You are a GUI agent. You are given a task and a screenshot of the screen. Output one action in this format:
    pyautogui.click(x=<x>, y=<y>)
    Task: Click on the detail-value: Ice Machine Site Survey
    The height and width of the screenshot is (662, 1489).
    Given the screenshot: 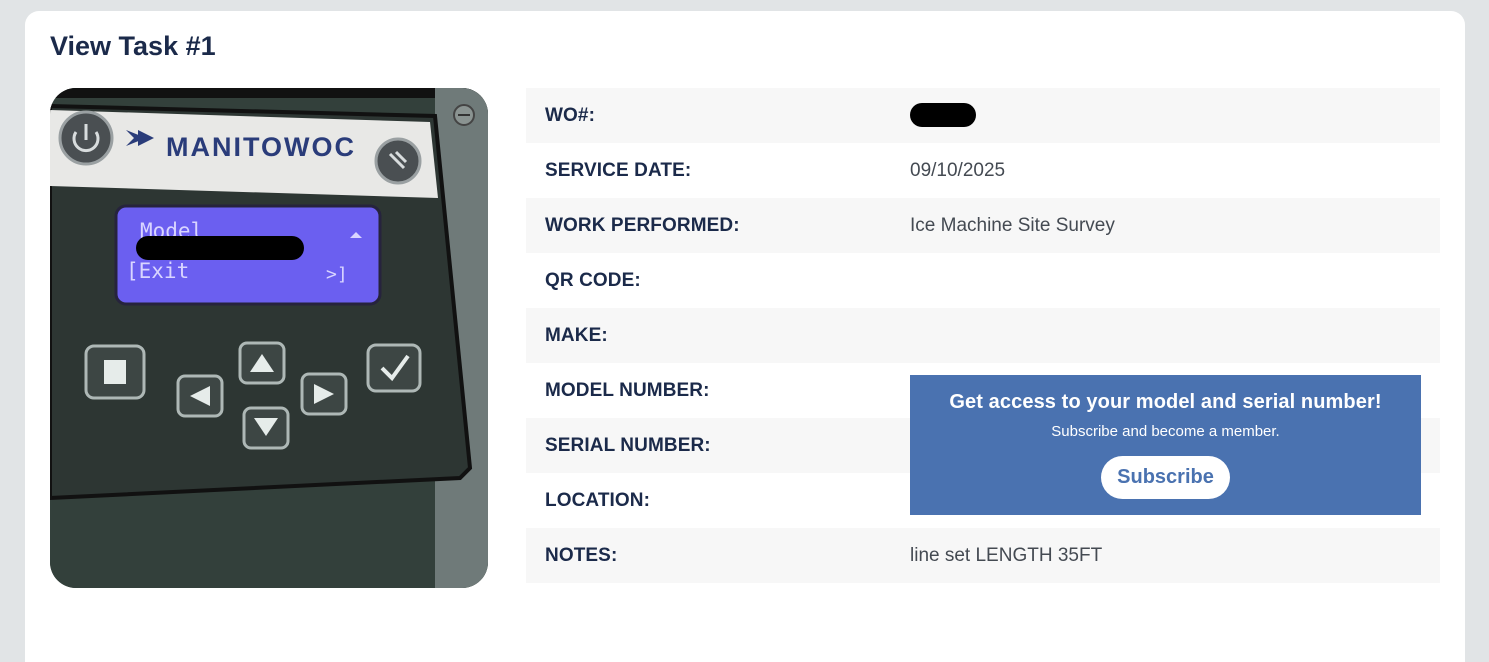 What is the action you would take?
    pyautogui.click(x=1012, y=225)
    